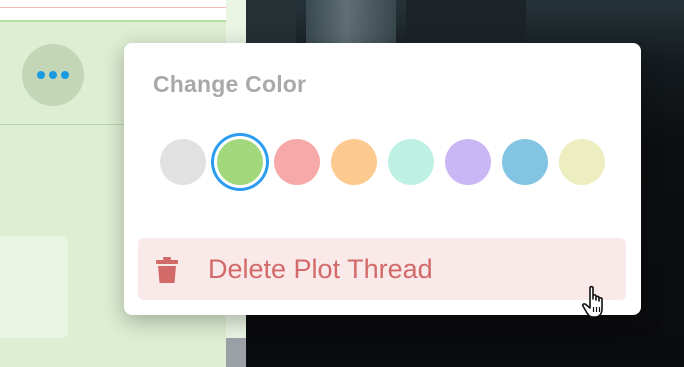 Image resolution: width=684 pixels, height=367 pixels. What do you see at coordinates (320, 269) in the screenshot?
I see `delete-label: Delete Plot Thread` at bounding box center [320, 269].